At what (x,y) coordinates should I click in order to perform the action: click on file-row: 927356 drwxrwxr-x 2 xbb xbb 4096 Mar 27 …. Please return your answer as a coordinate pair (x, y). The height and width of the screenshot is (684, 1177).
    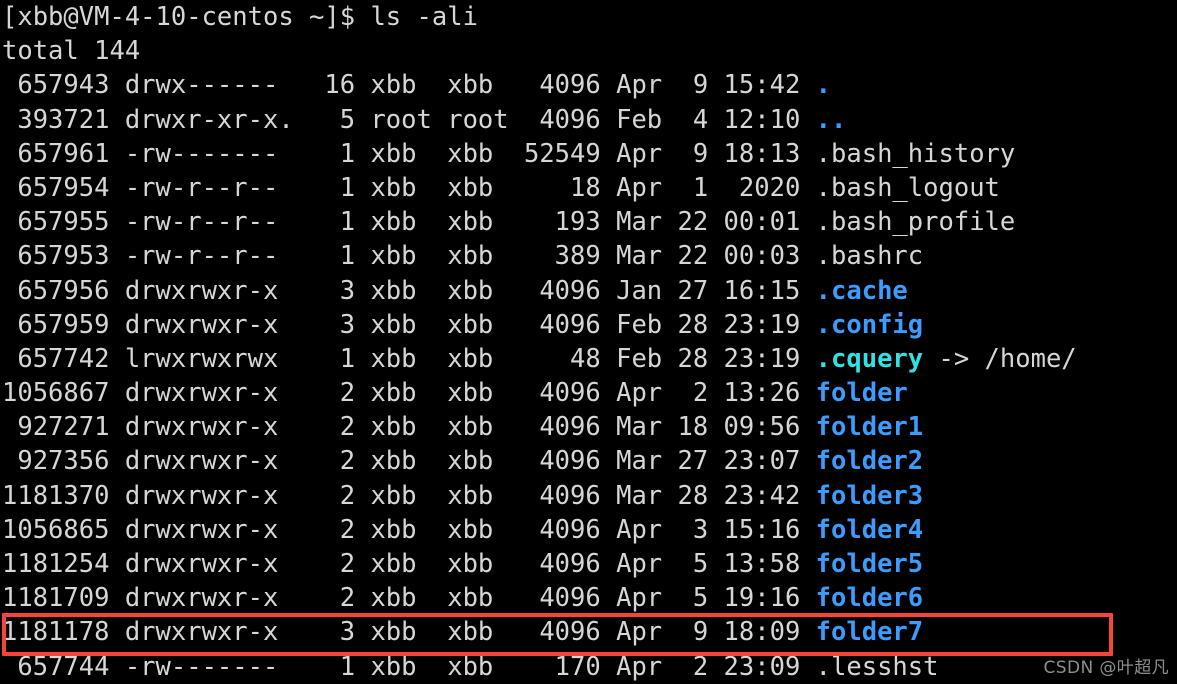
    Looking at the image, I should click on (588, 461).